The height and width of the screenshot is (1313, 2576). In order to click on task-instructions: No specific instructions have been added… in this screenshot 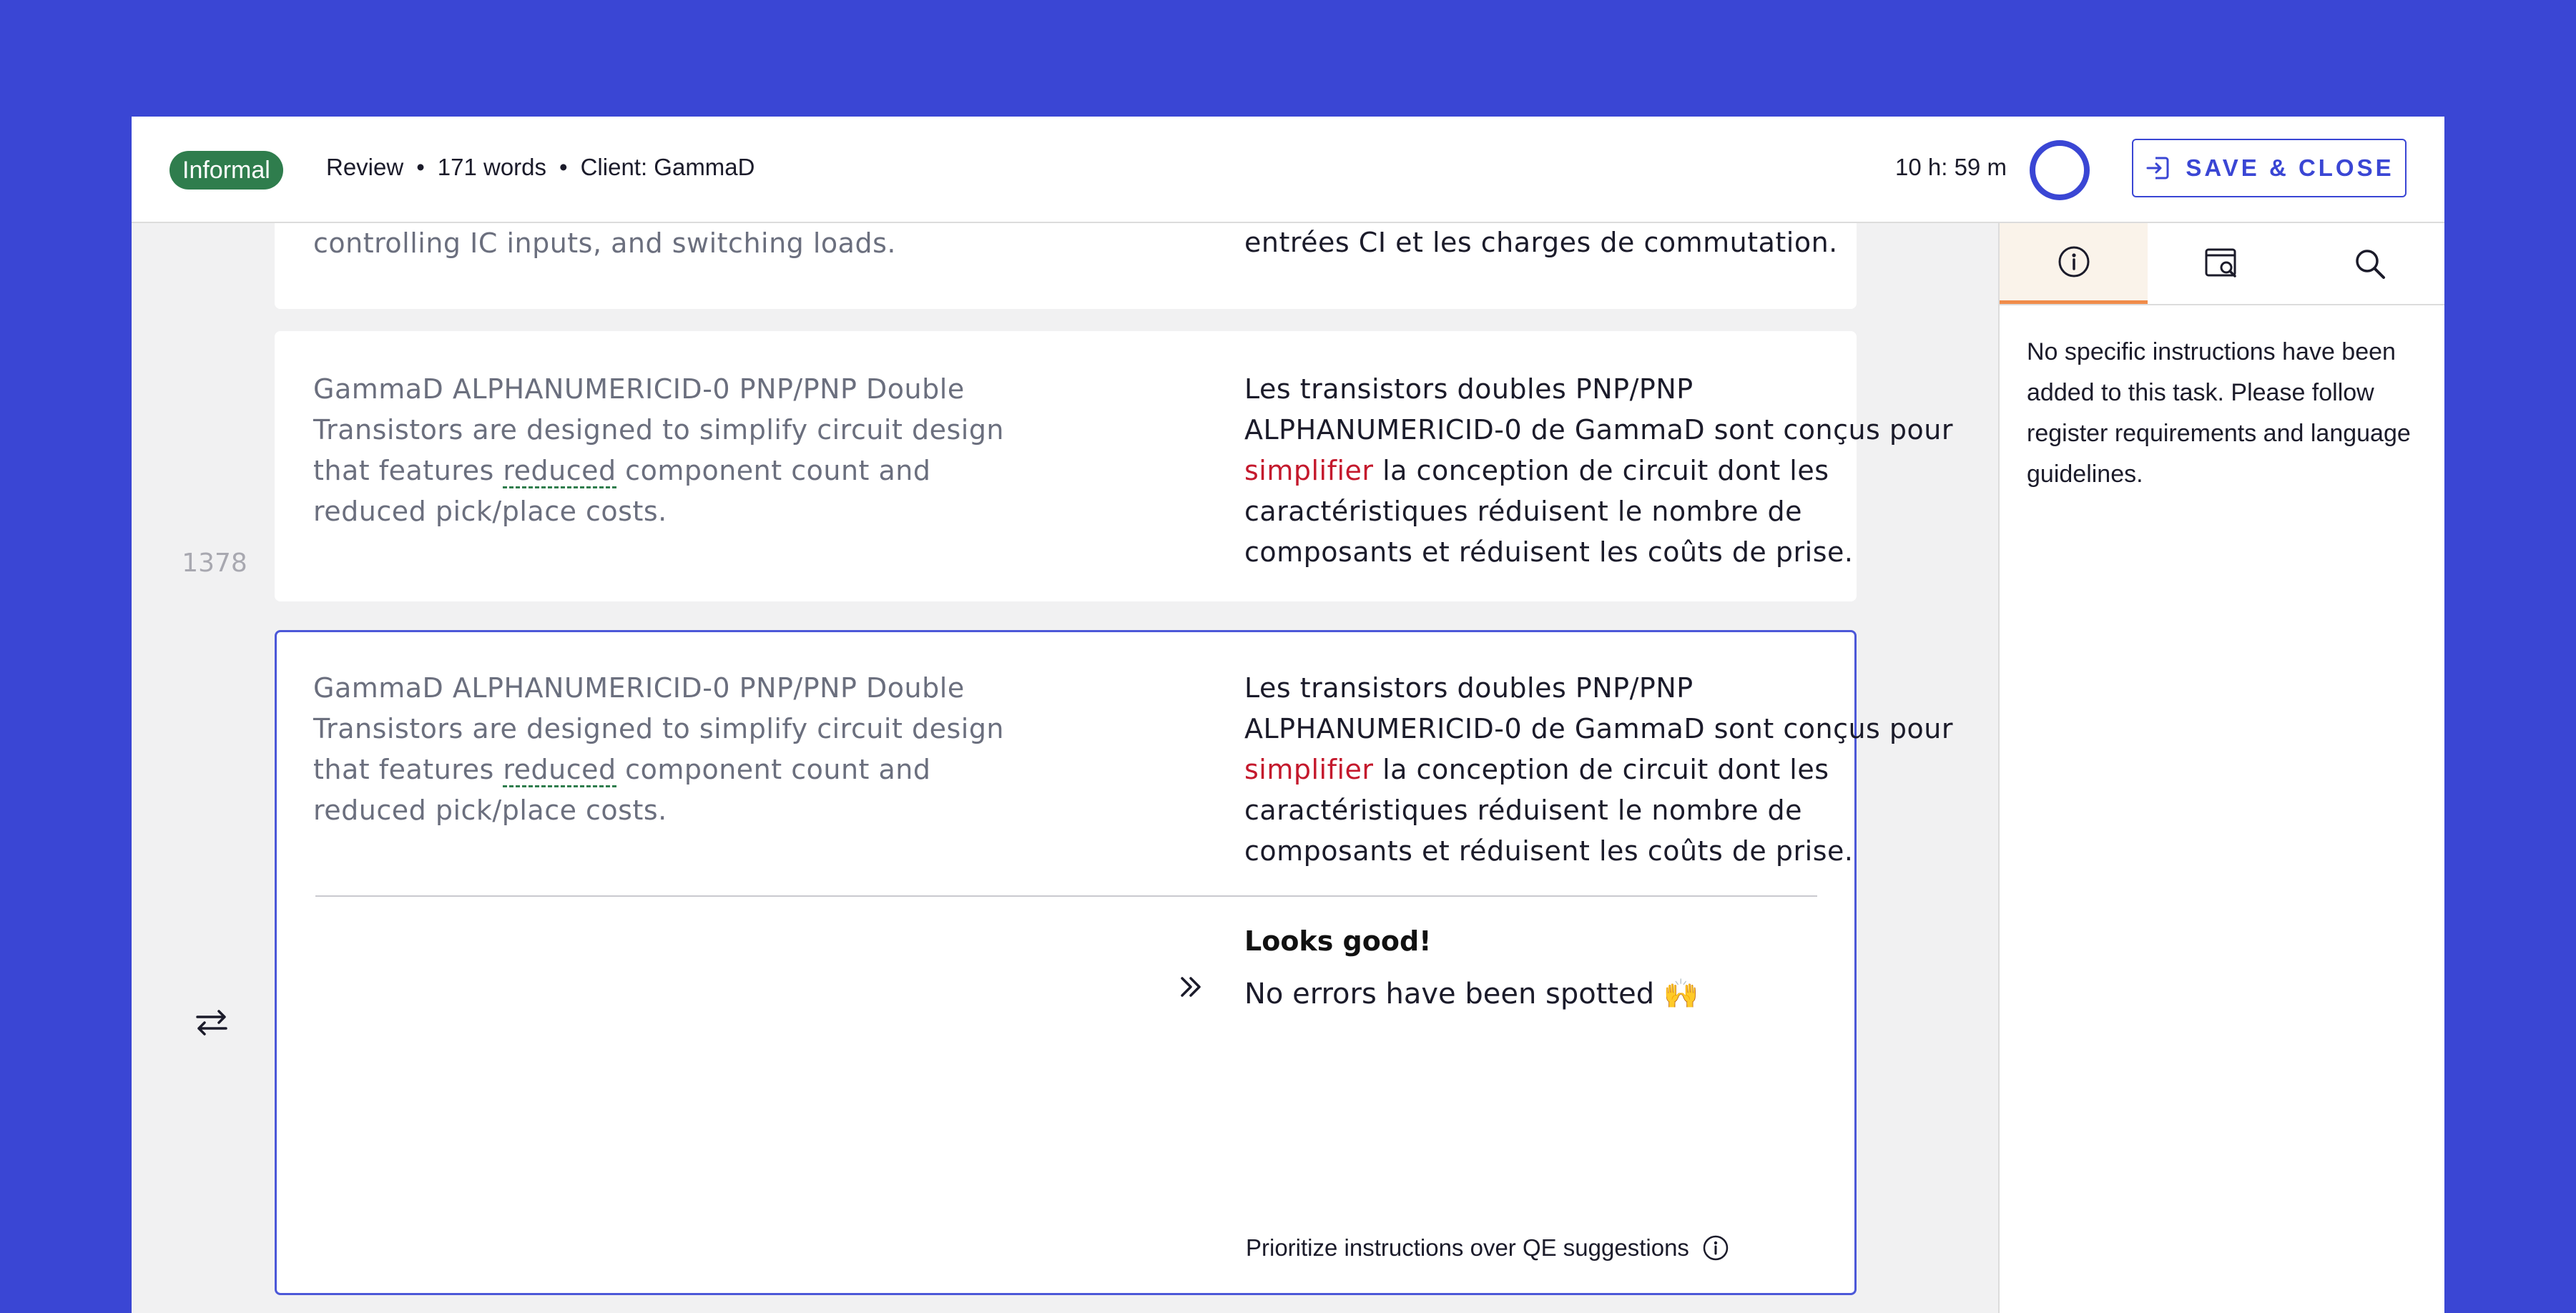, I will do `click(2219, 413)`.